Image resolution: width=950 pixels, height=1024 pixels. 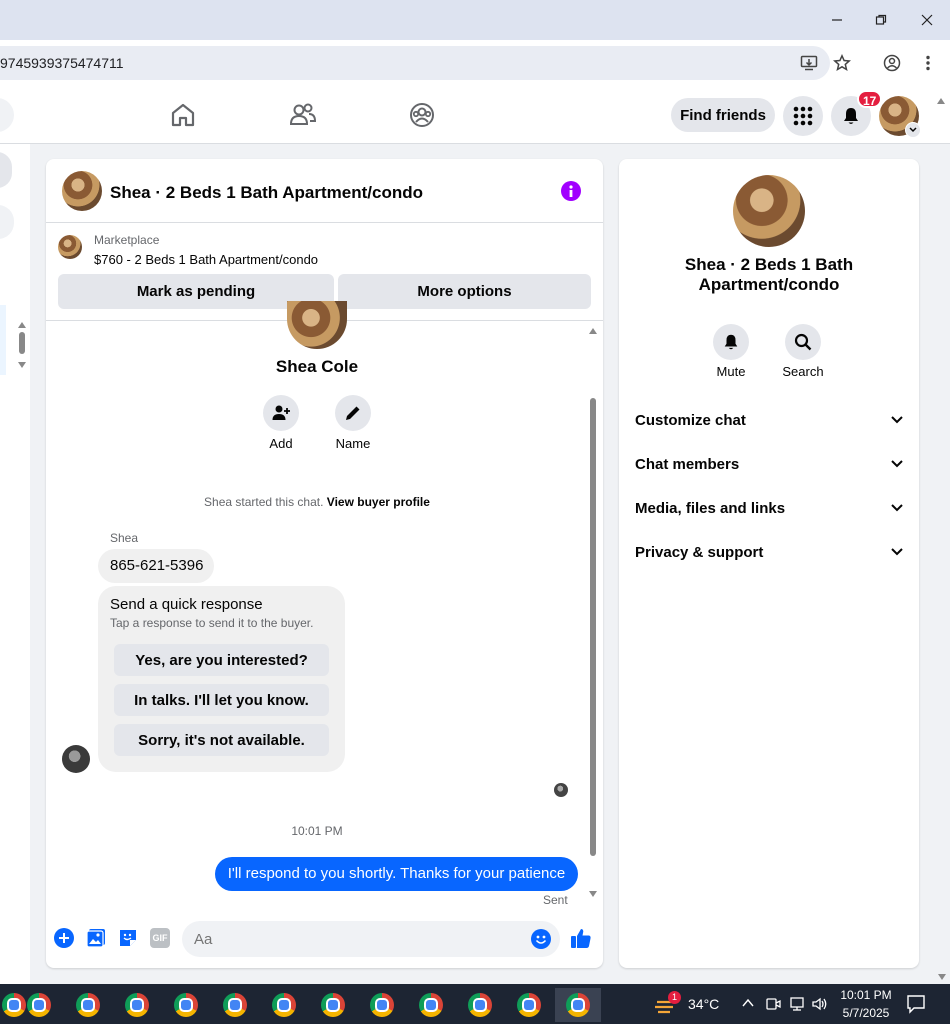 What do you see at coordinates (212, 623) in the screenshot?
I see `quick-response-subtitle: Tap a response to send it to the buyer.` at bounding box center [212, 623].